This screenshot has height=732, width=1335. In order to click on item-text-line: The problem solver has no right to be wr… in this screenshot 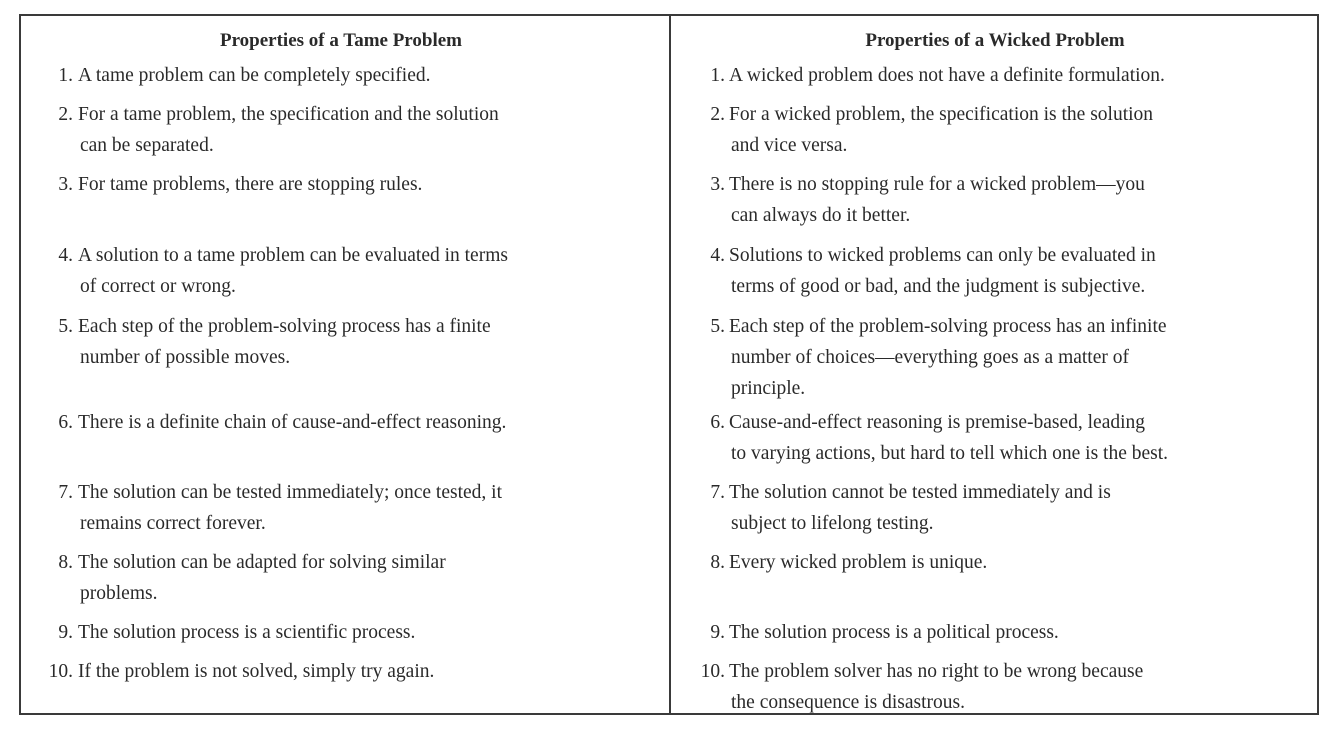, I will do `click(936, 671)`.